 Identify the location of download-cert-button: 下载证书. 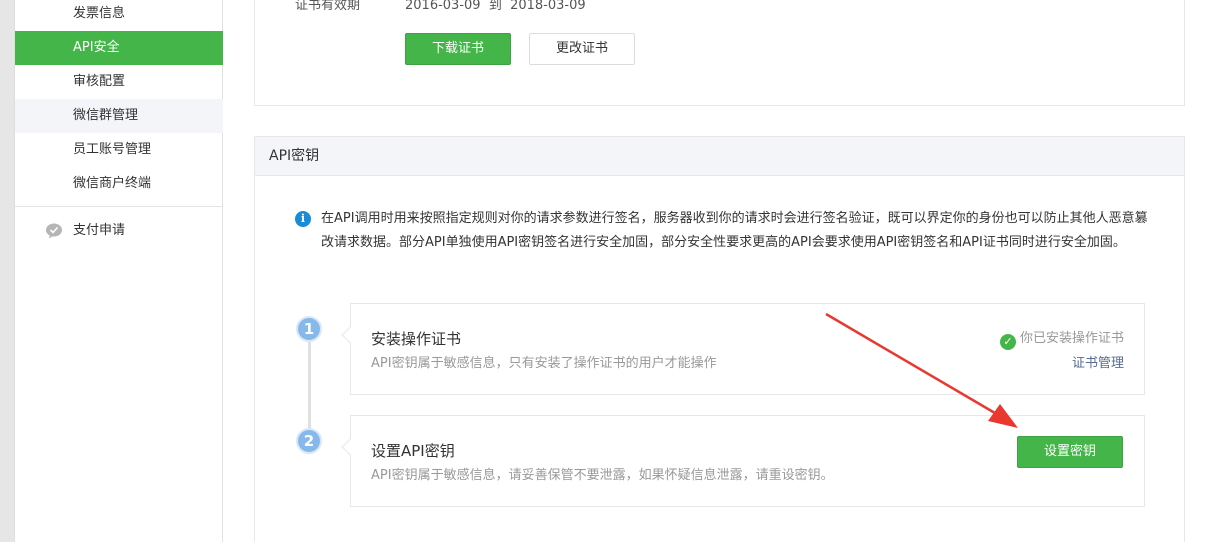
(458, 49).